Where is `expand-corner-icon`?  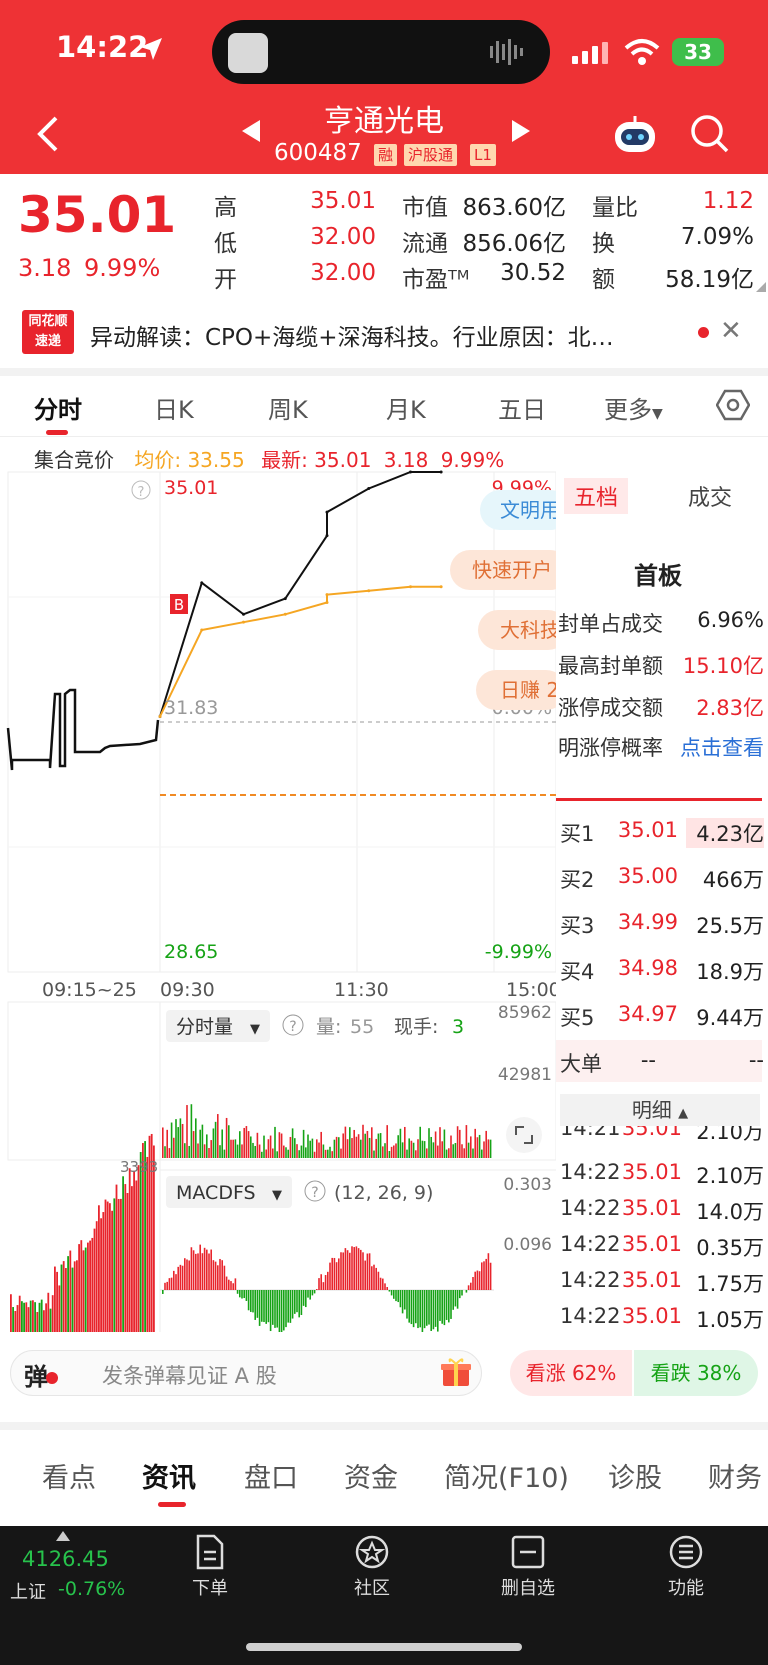
expand-corner-icon is located at coordinates (761, 287).